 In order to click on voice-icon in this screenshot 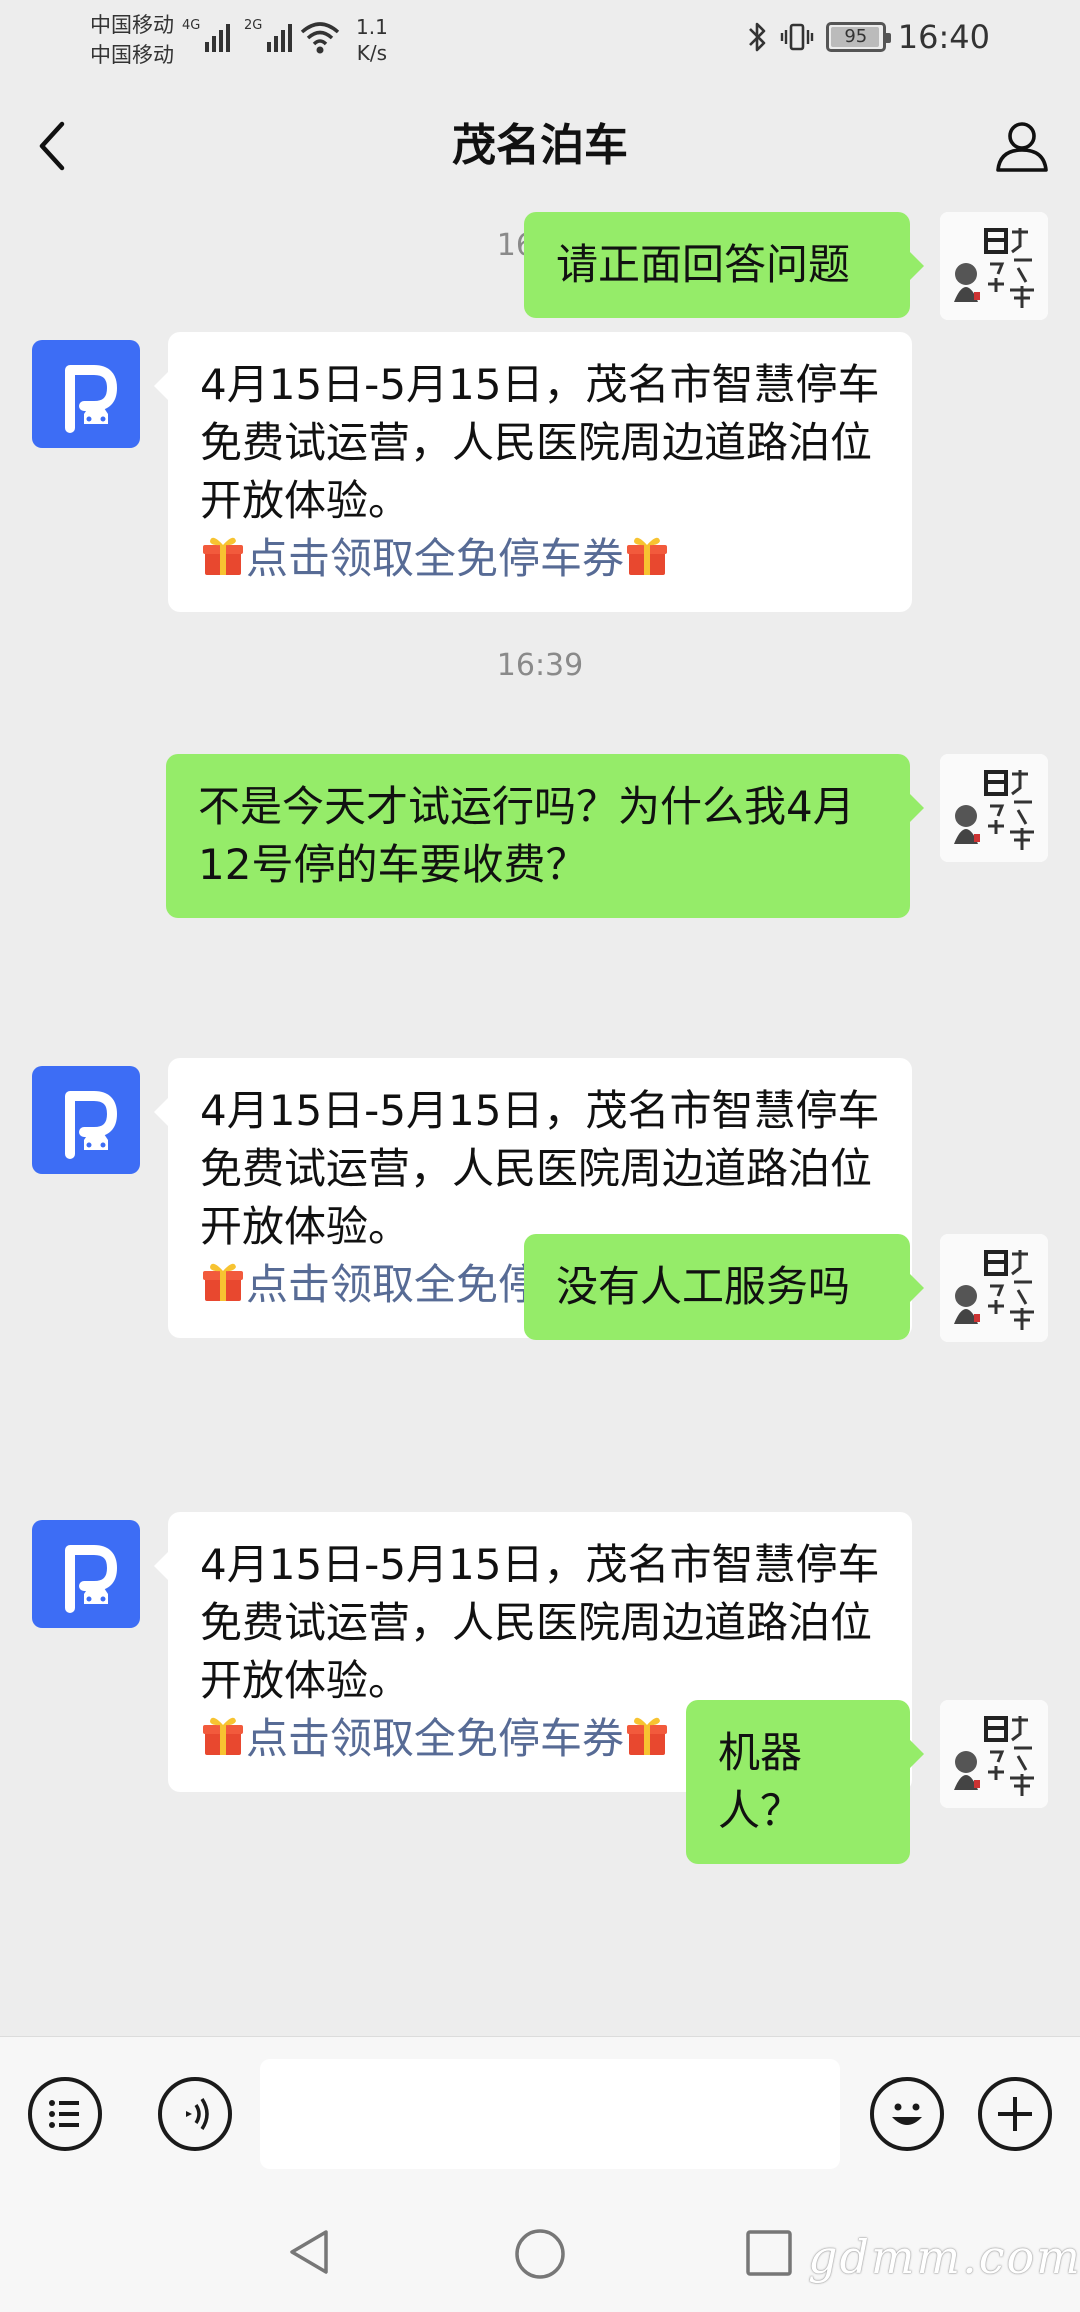, I will do `click(195, 2114)`.